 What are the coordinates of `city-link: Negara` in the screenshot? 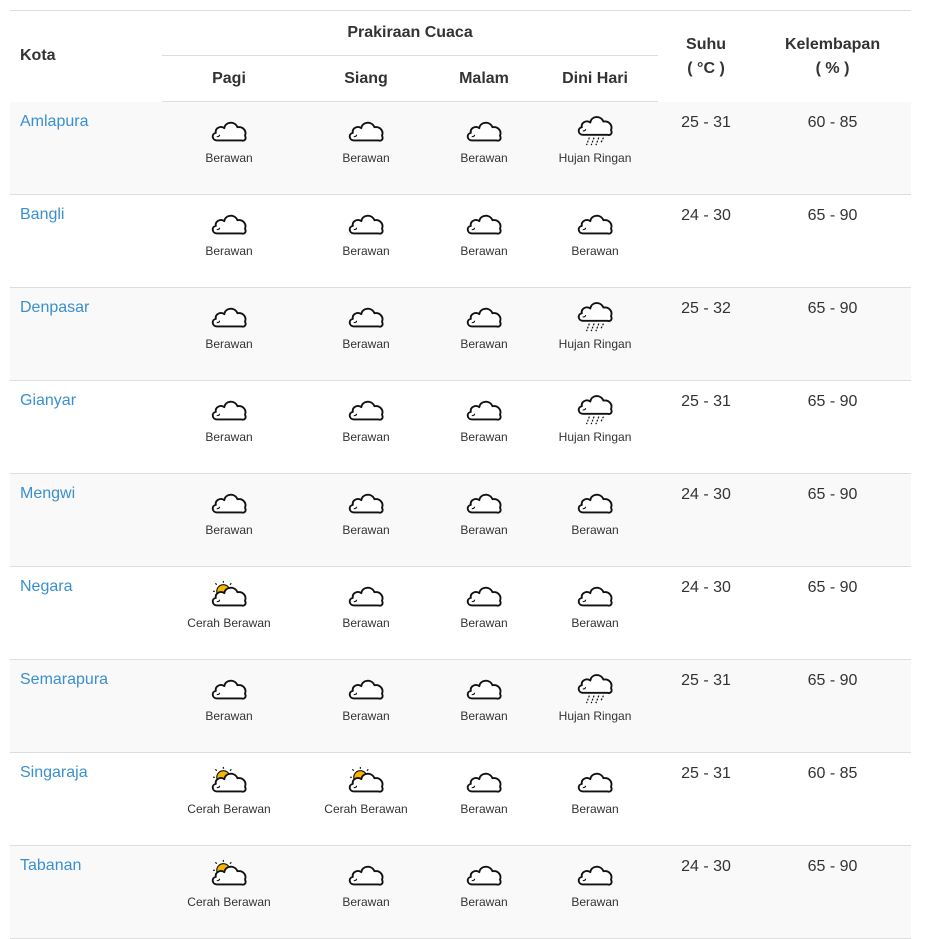 It's located at (86, 613).